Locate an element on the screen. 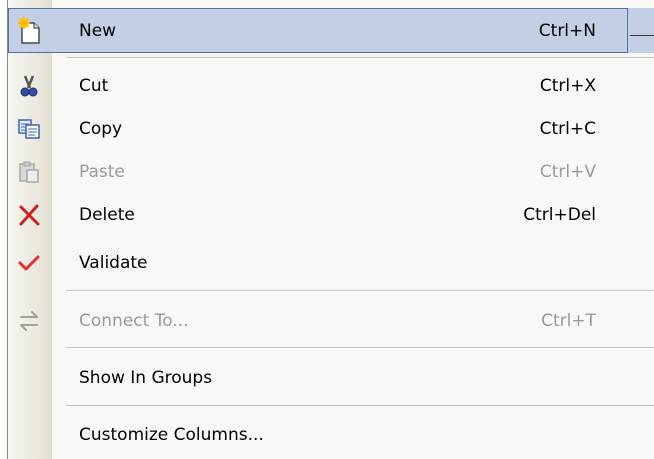 Image resolution: width=654 pixels, height=459 pixels. menu-item-cut: Cut Ctrl+X is located at coordinates (331, 86).